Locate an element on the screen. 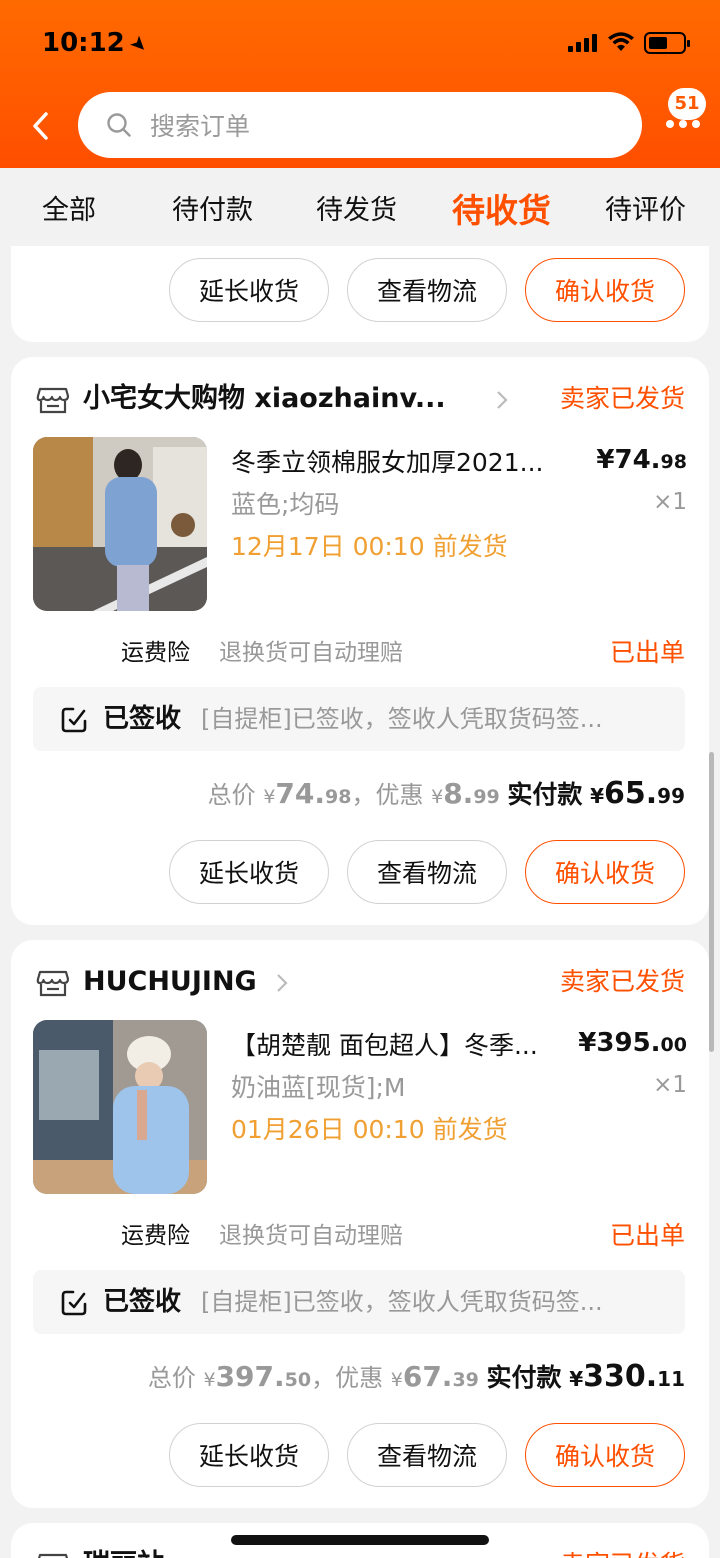  product-spec: 蓝色;均码 is located at coordinates (285, 504).